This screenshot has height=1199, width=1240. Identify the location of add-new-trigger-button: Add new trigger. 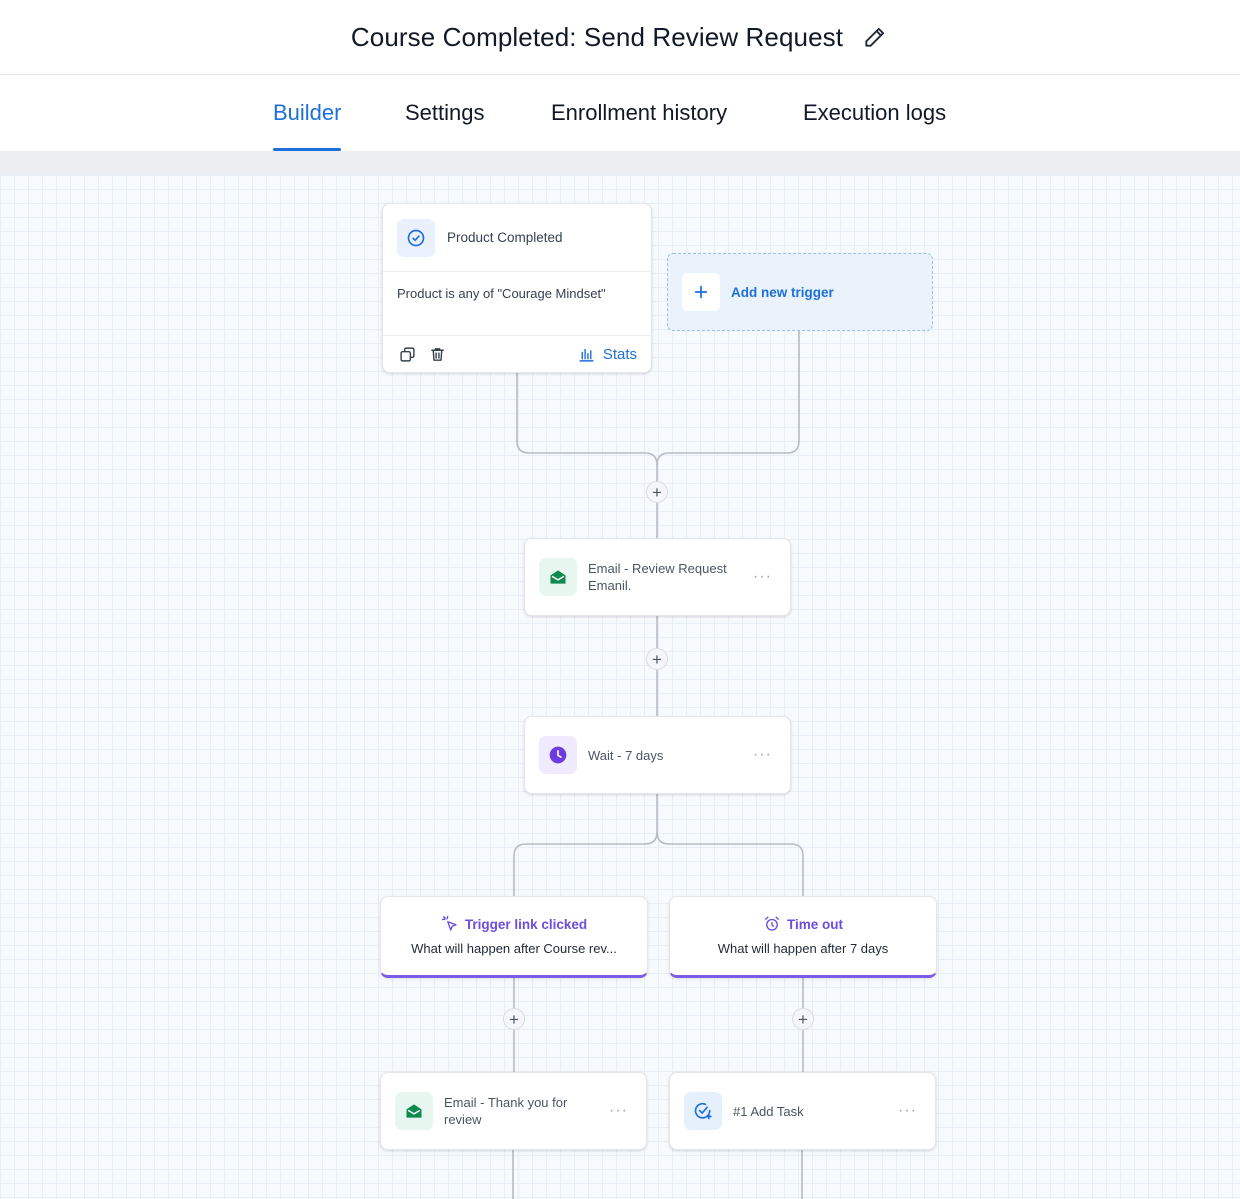
(800, 292).